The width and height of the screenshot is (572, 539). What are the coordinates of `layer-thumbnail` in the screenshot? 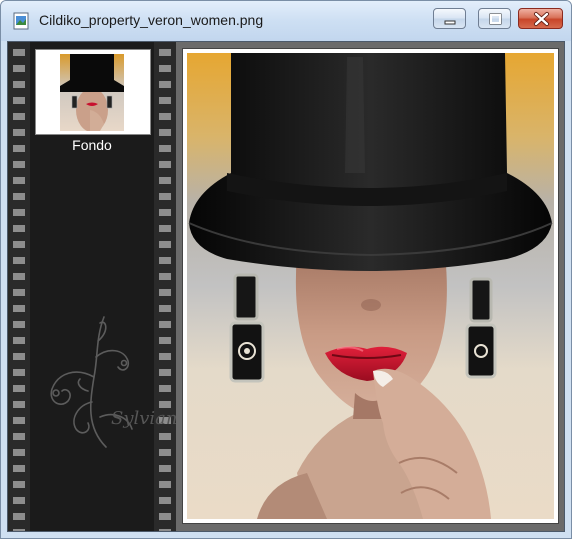 It's located at (93, 92).